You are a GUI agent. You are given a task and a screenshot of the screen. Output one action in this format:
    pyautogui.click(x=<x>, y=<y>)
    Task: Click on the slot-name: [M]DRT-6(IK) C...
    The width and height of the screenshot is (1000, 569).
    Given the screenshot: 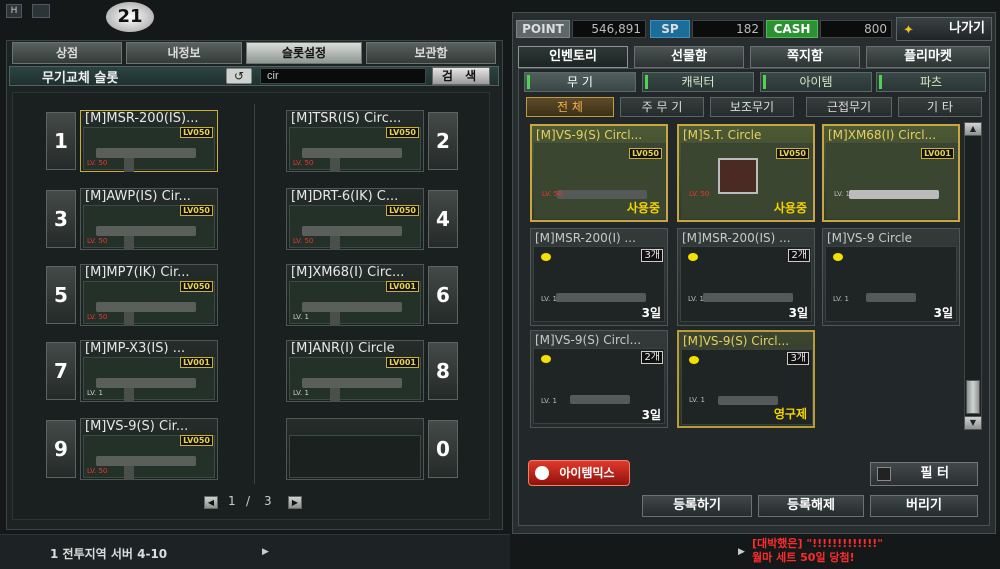 What is the action you would take?
    pyautogui.click(x=345, y=196)
    